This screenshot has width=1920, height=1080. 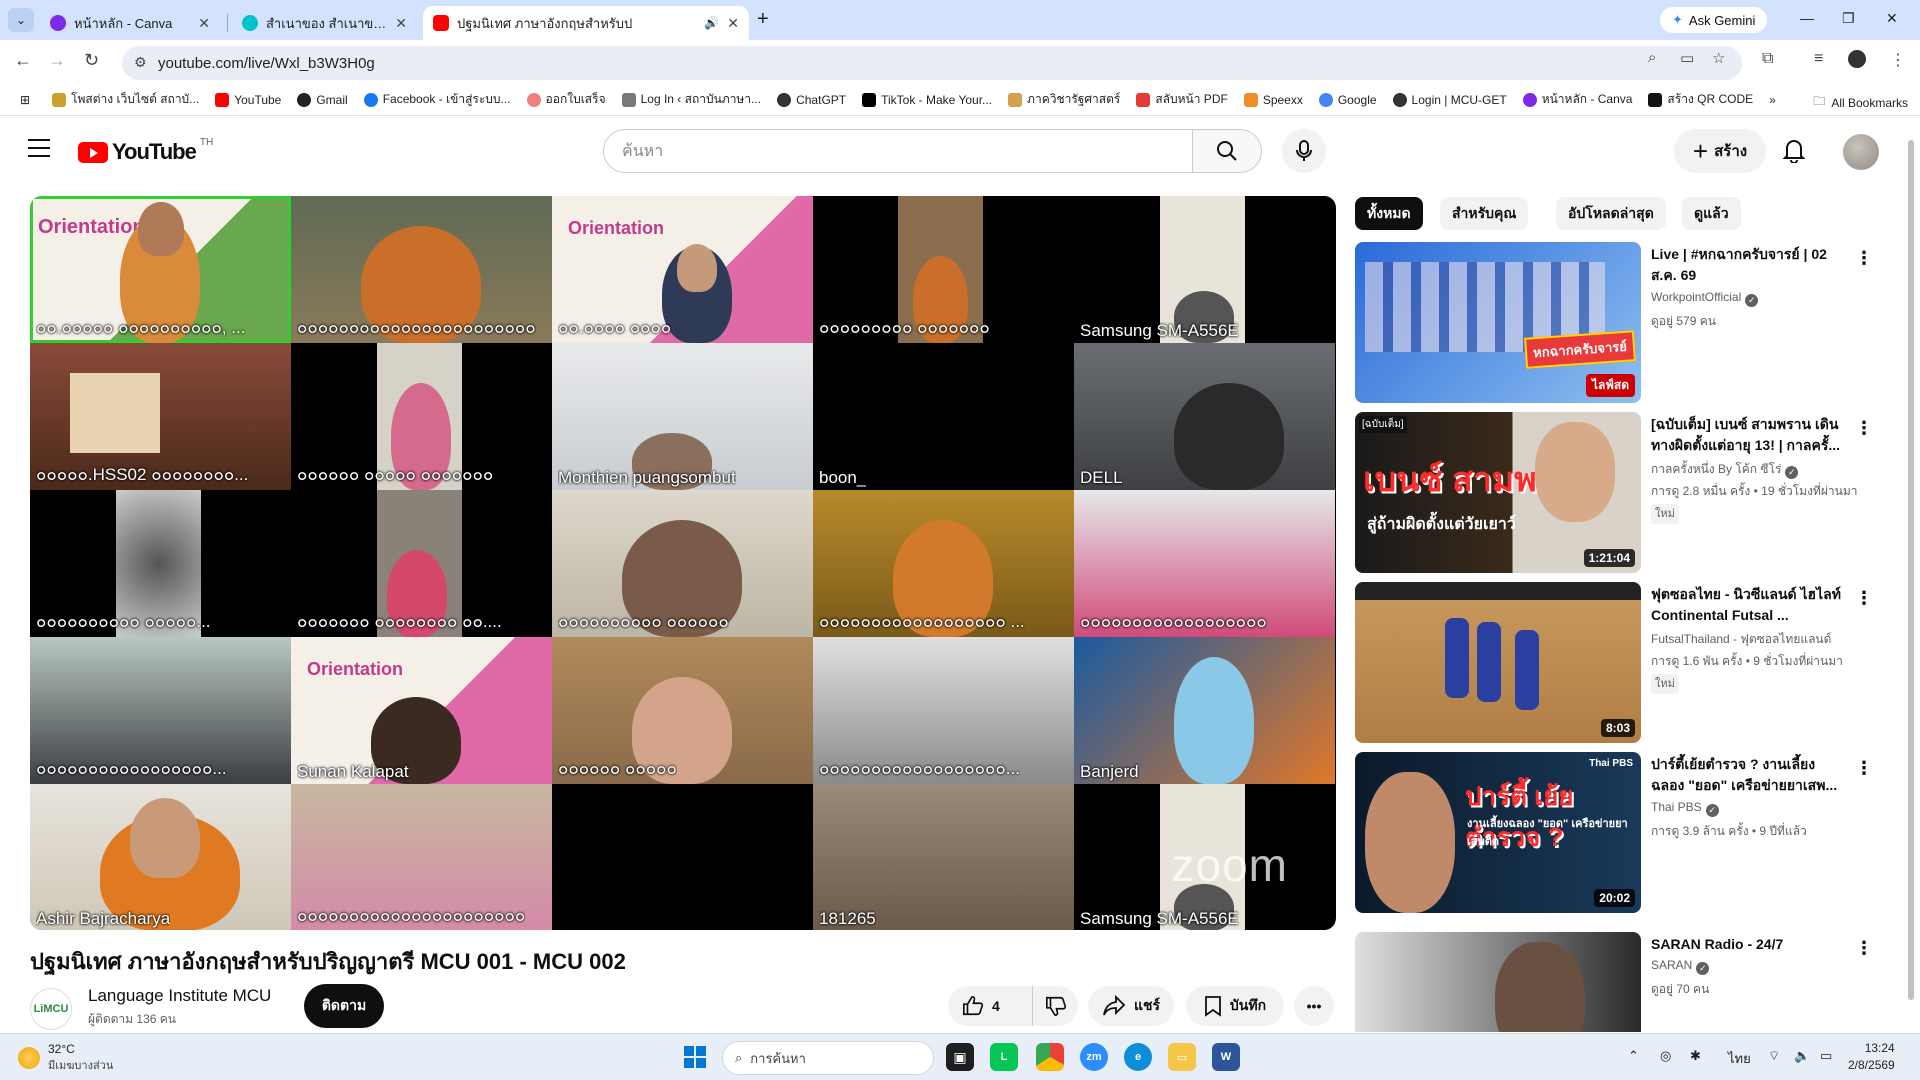 I want to click on bookmark-item: ChatGPT, so click(x=811, y=99).